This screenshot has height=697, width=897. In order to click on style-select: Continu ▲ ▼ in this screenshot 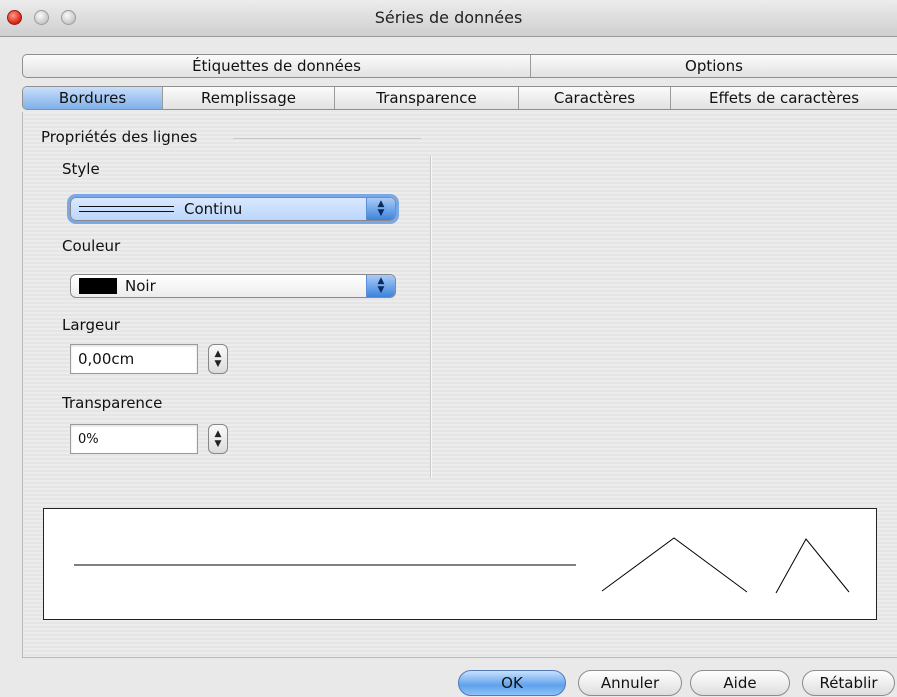, I will do `click(233, 209)`.